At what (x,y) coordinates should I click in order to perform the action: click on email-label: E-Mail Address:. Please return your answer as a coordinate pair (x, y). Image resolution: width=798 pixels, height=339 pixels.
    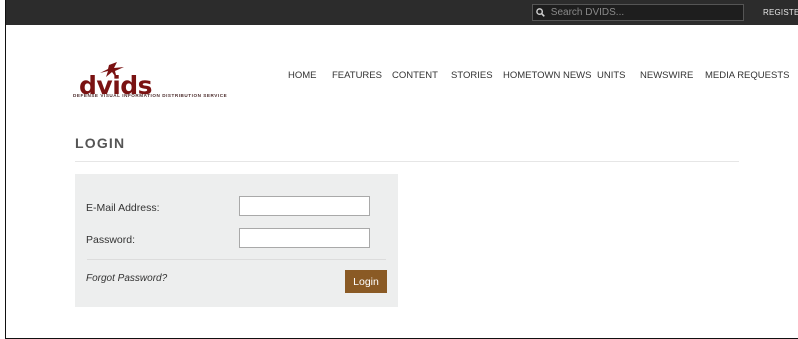
    Looking at the image, I should click on (123, 208).